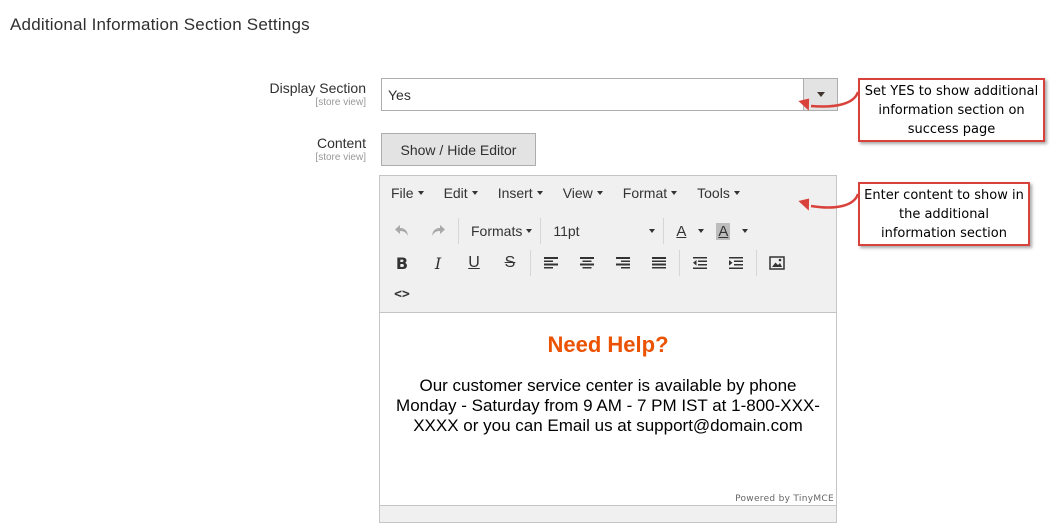 Image resolution: width=1057 pixels, height=523 pixels. I want to click on formats-label: Formats, so click(497, 231).